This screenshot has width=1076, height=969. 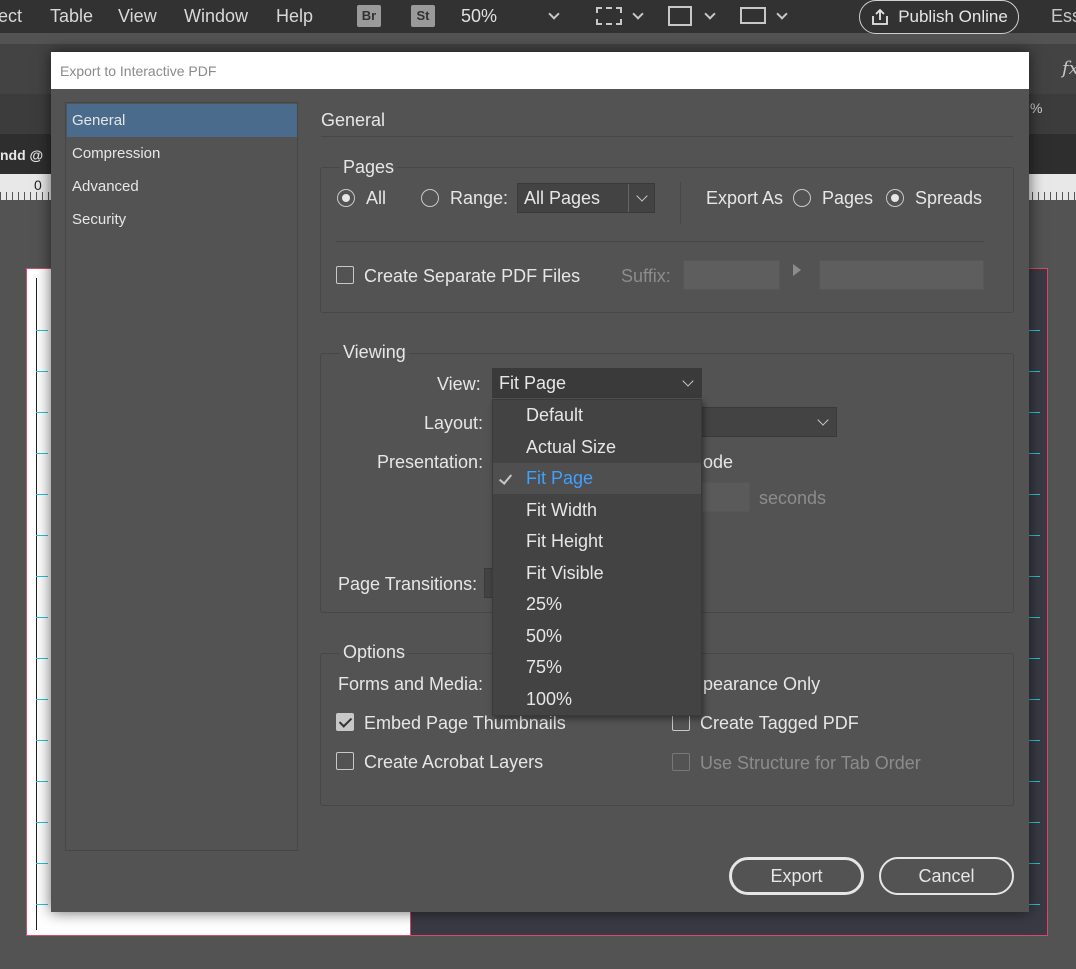 What do you see at coordinates (505, 478) in the screenshot?
I see `checkmark-icon` at bounding box center [505, 478].